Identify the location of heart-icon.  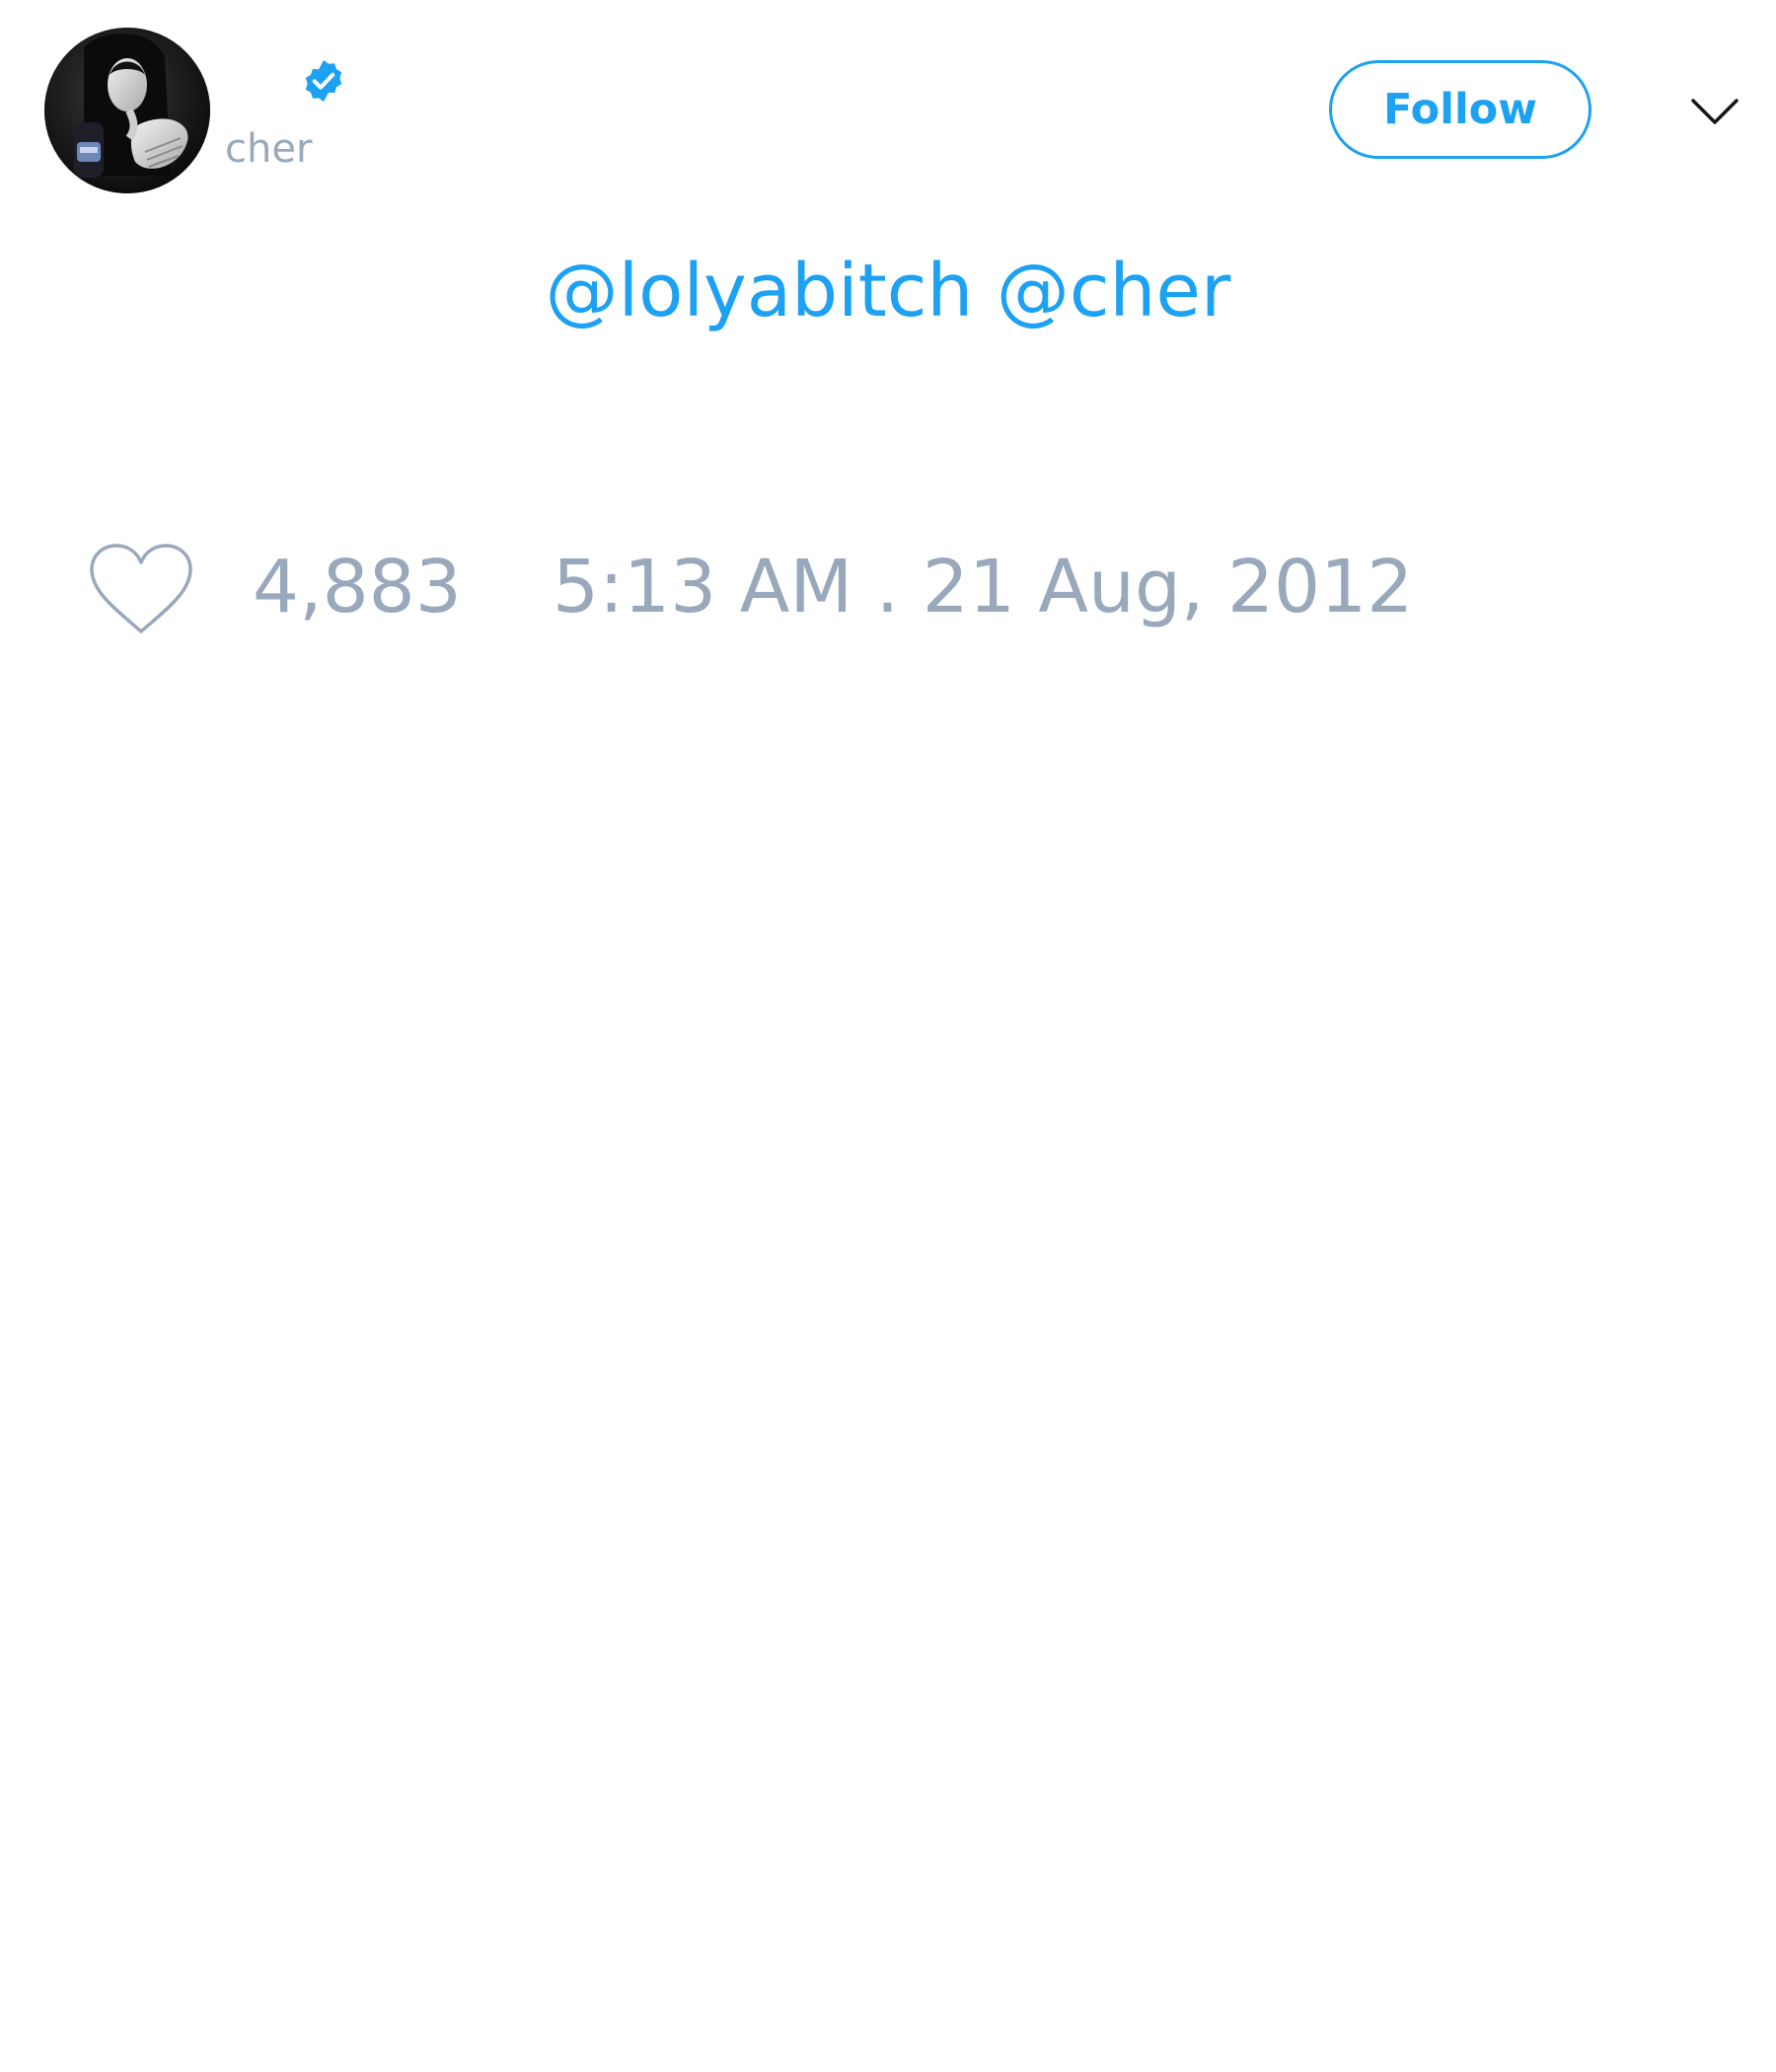
(141, 589).